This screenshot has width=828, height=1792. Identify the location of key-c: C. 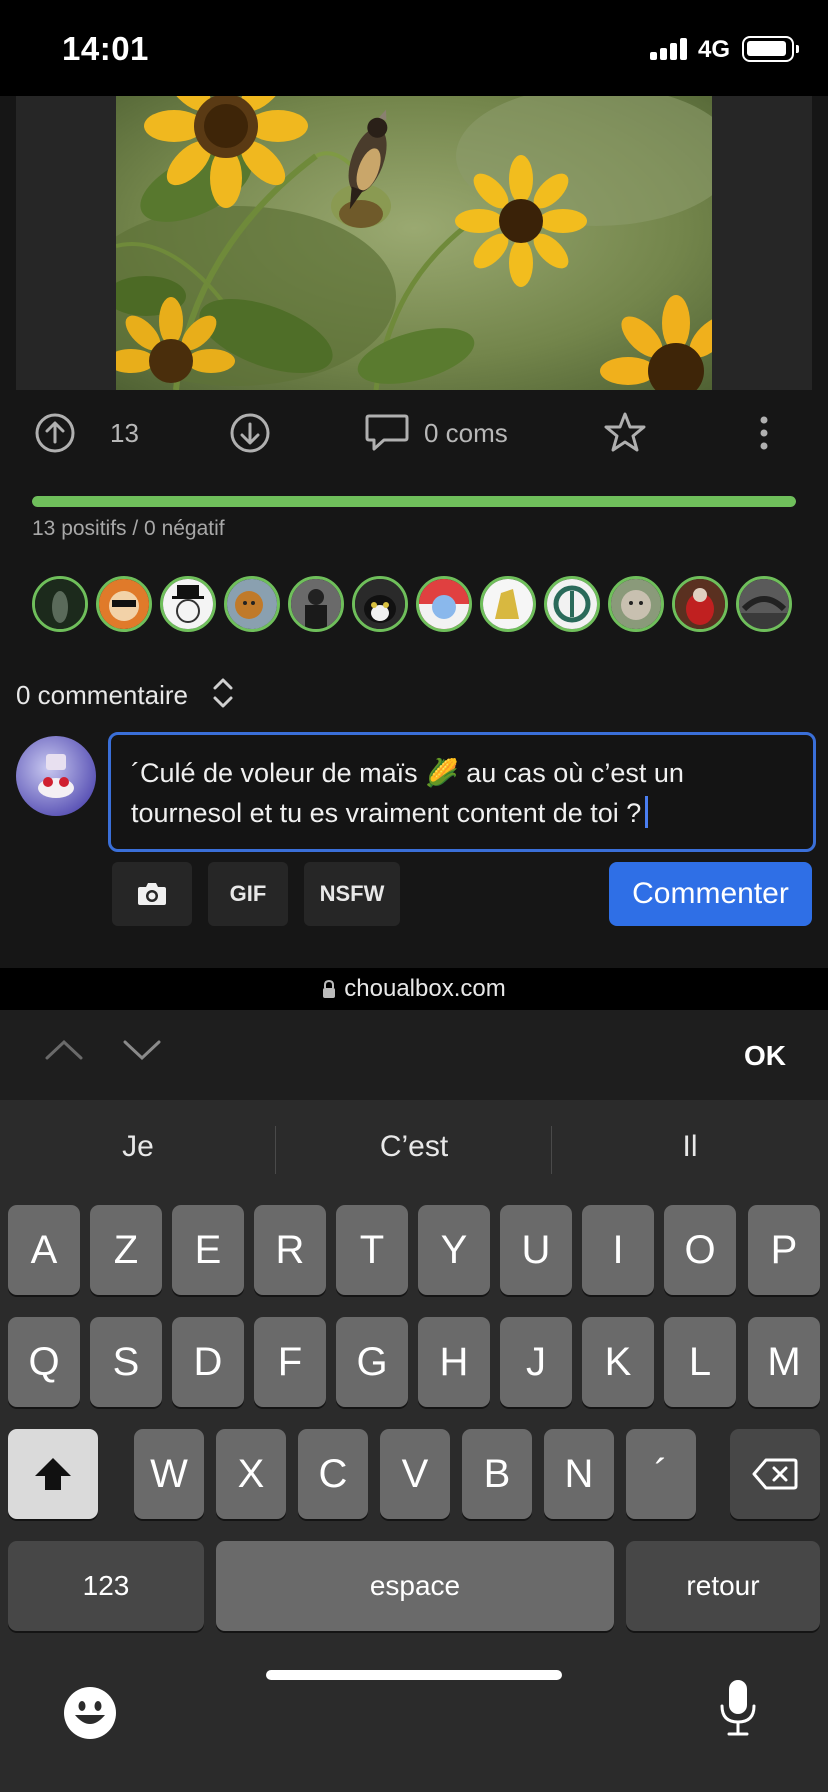
(333, 1474).